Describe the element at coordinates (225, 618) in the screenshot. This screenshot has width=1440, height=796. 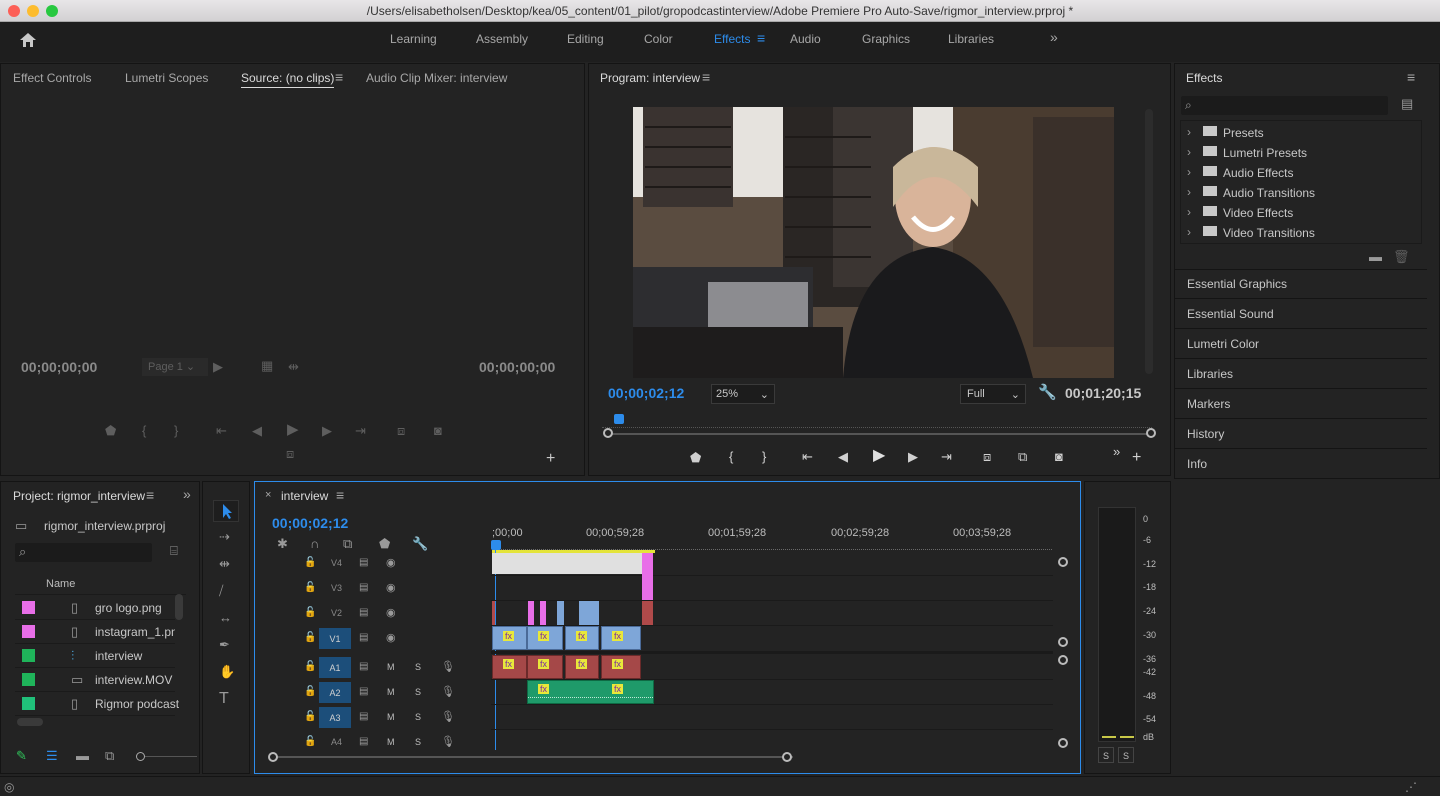
I see `slip-tool-icon: ↔` at that location.